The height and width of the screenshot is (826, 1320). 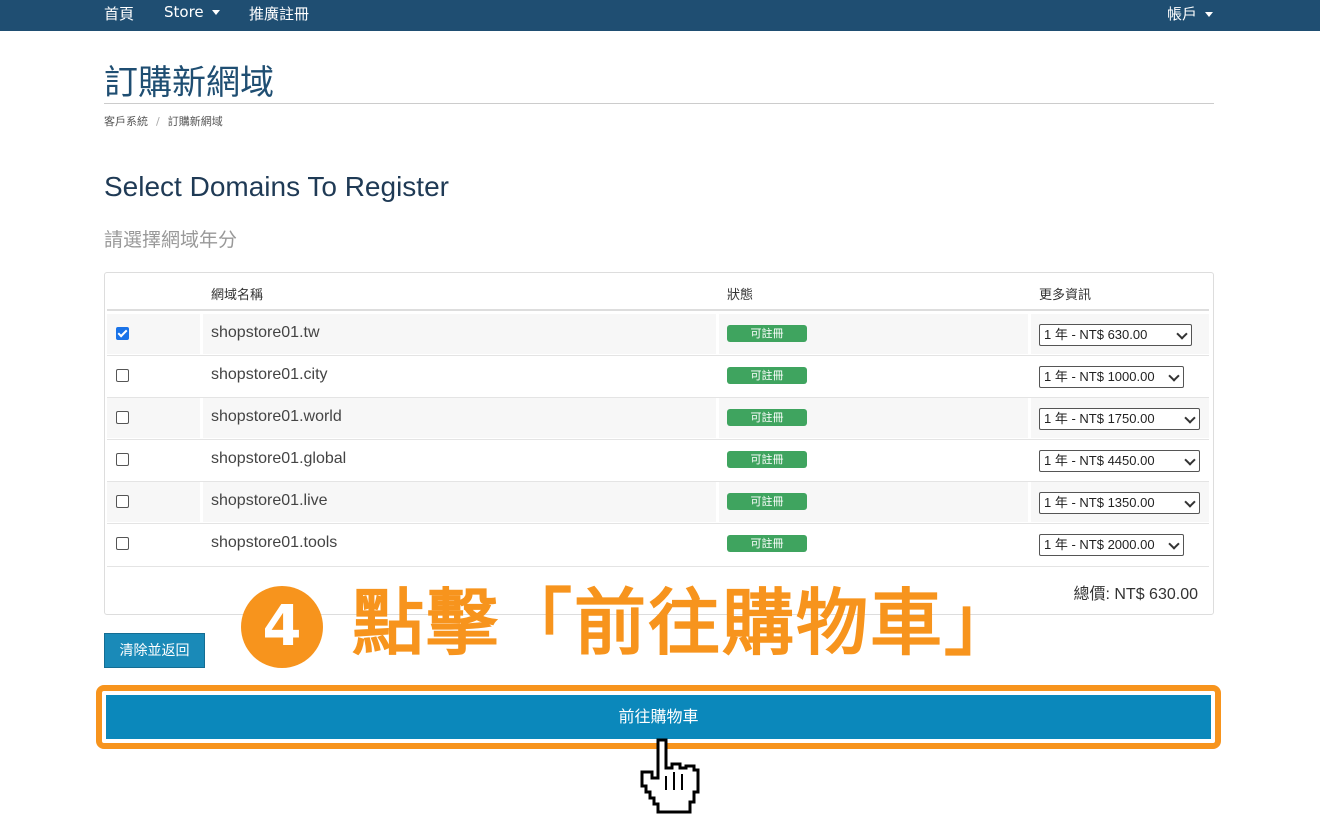 What do you see at coordinates (658, 460) in the screenshot?
I see `table-row: shopstore01.global 可註冊 1 年 - NT$ 4450.00` at bounding box center [658, 460].